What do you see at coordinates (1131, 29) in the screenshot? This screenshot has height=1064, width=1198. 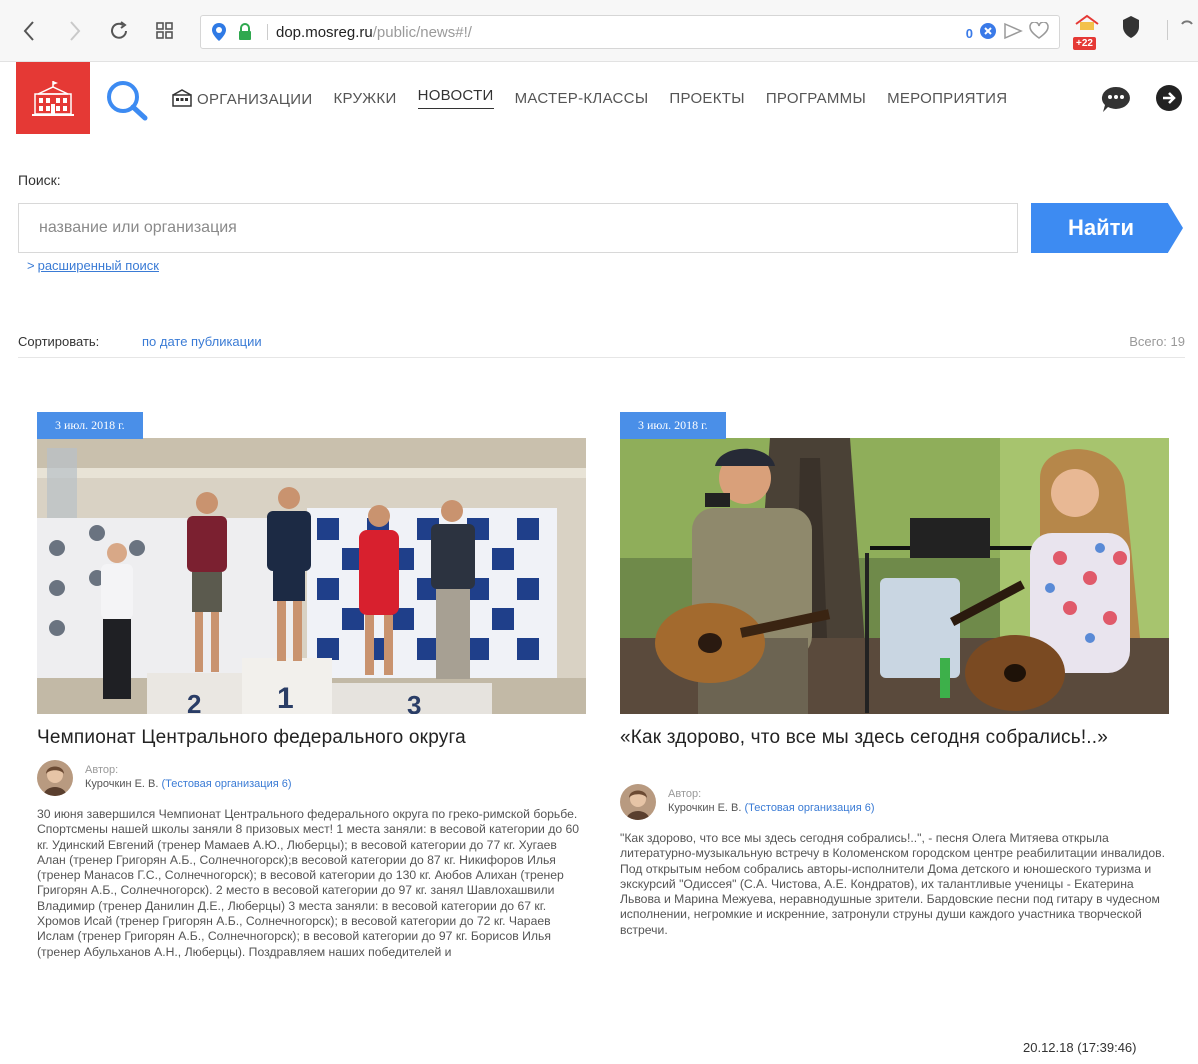 I see `extension-shield-icon` at bounding box center [1131, 29].